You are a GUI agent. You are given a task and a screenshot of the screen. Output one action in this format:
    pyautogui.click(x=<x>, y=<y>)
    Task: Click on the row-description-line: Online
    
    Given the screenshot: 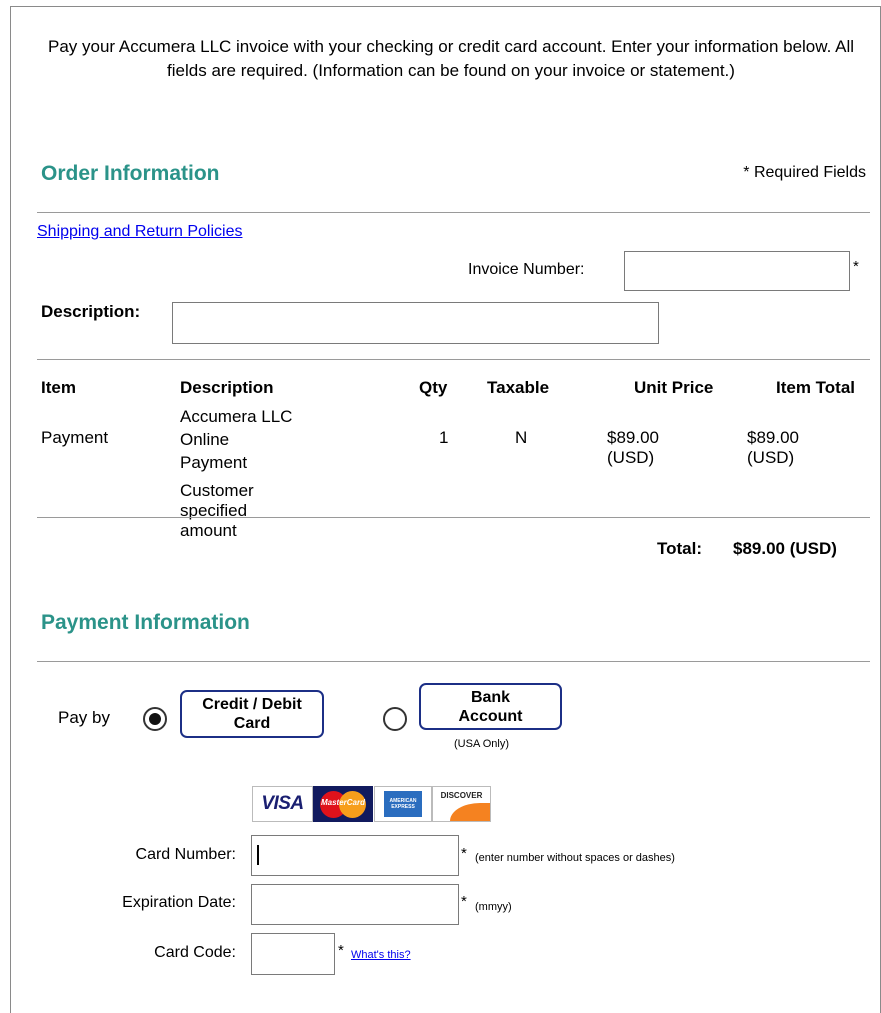 What is the action you would take?
    pyautogui.click(x=205, y=439)
    